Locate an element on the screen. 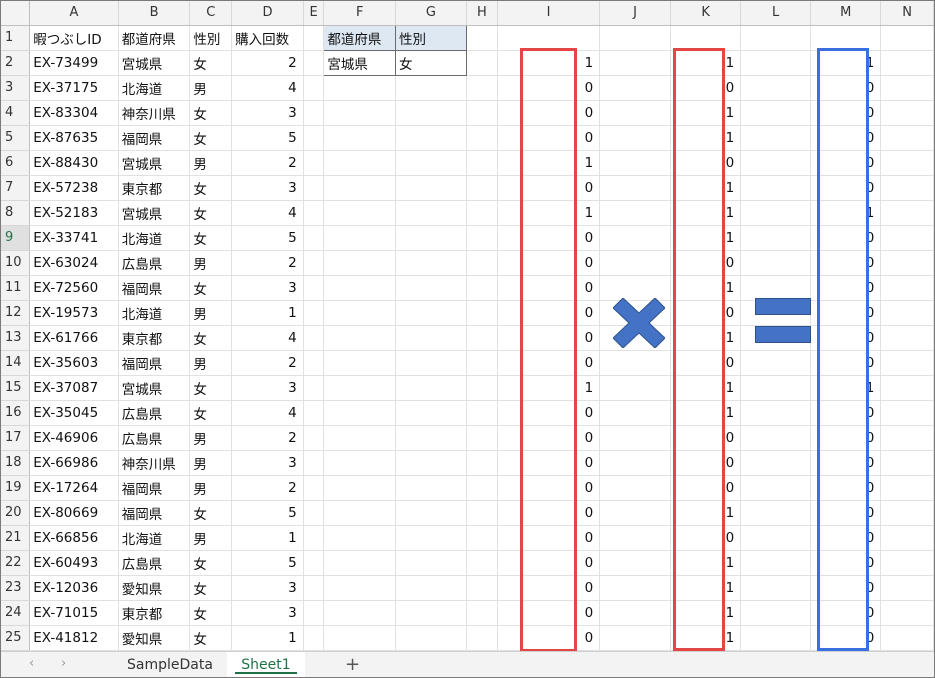 Image resolution: width=935 pixels, height=678 pixels. cell-a17: EX-46906 is located at coordinates (74, 438).